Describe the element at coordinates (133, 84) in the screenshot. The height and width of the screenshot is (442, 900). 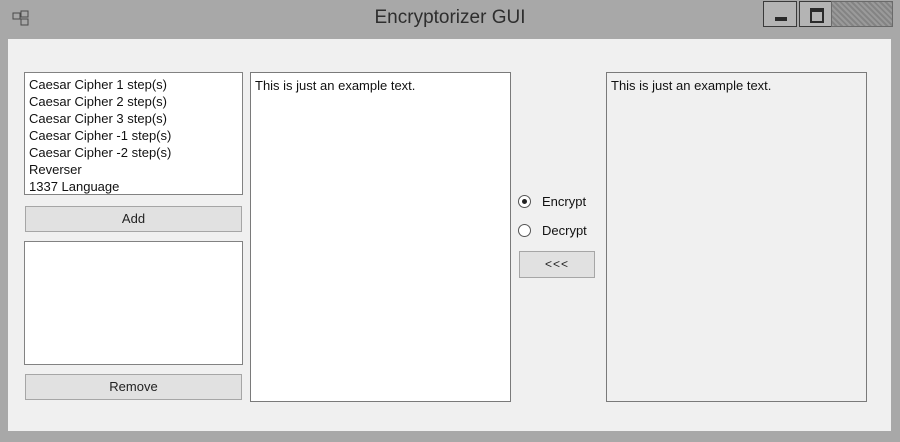
I see `list-item: Caesar Cipher 1 step(s)` at that location.